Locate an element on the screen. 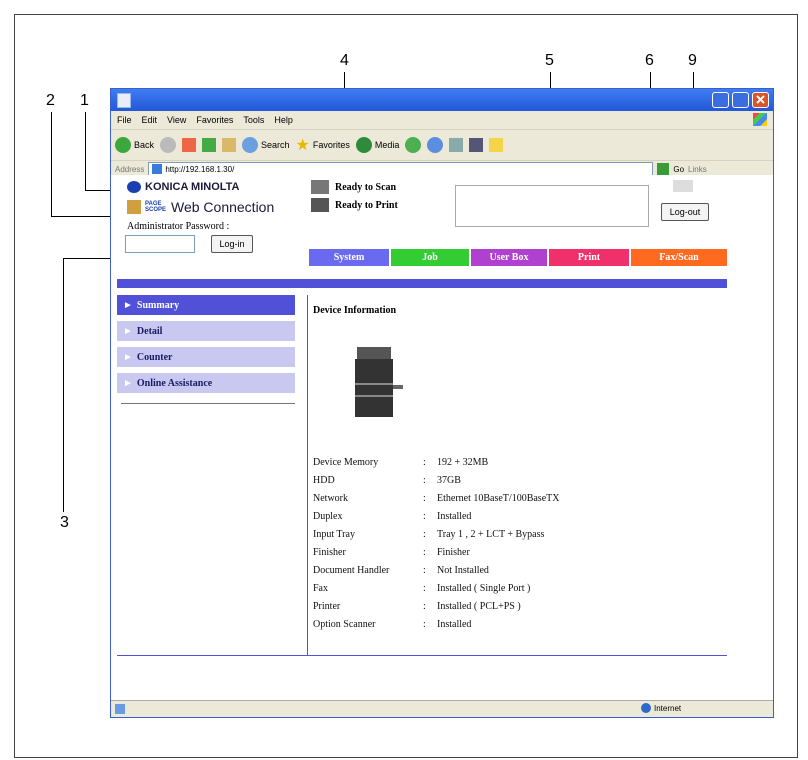  info-row: Network: Ethernet 10BaseT/100BaseTX is located at coordinates (436, 498).